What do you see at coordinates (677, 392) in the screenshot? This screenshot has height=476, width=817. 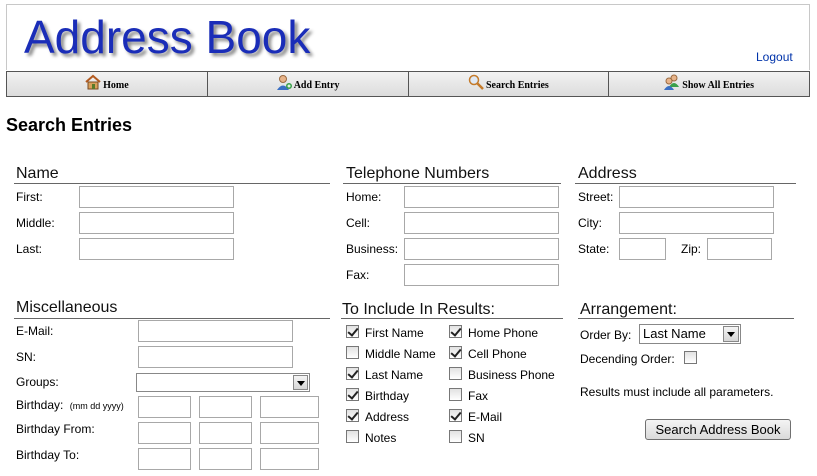 I see `results-note: Results must include all parameters.` at bounding box center [677, 392].